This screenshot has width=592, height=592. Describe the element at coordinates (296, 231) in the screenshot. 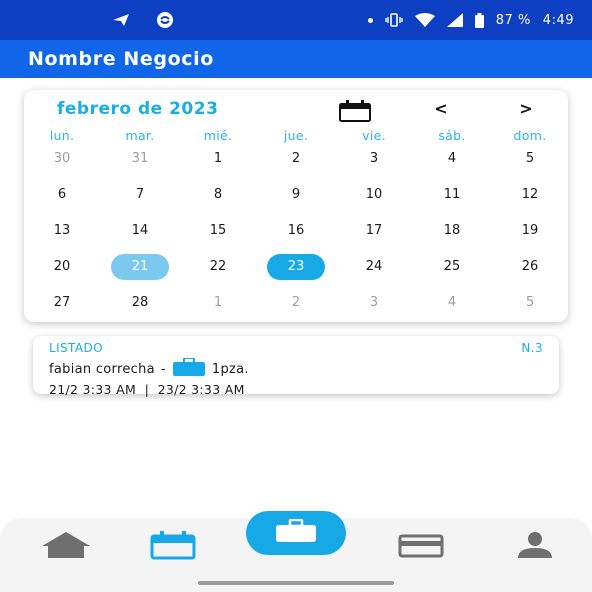

I see `day-cell: 16` at that location.